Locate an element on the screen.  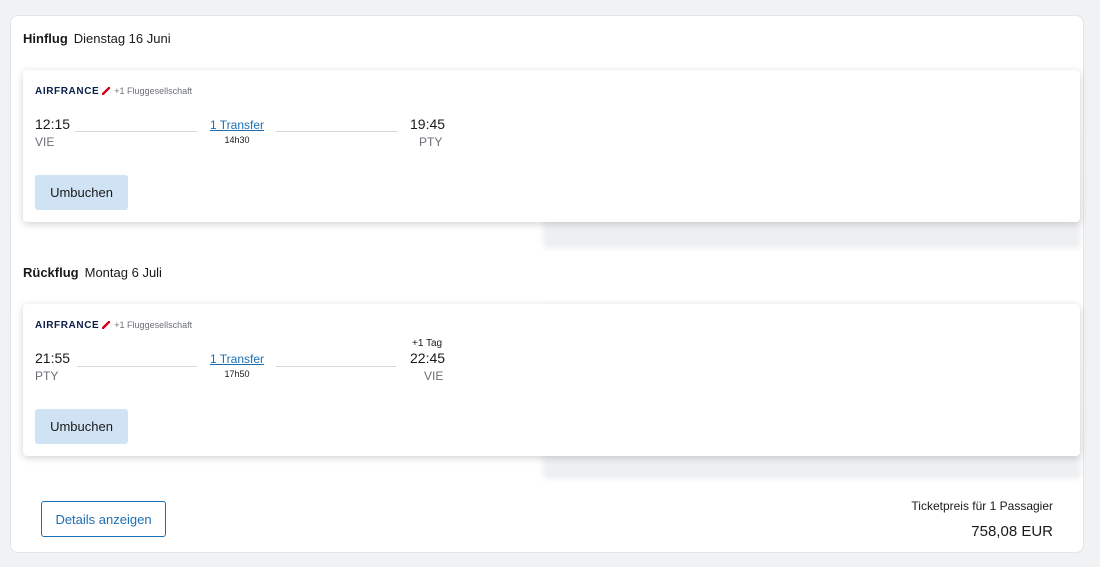
flight-duration: 14h30 is located at coordinates (237, 140).